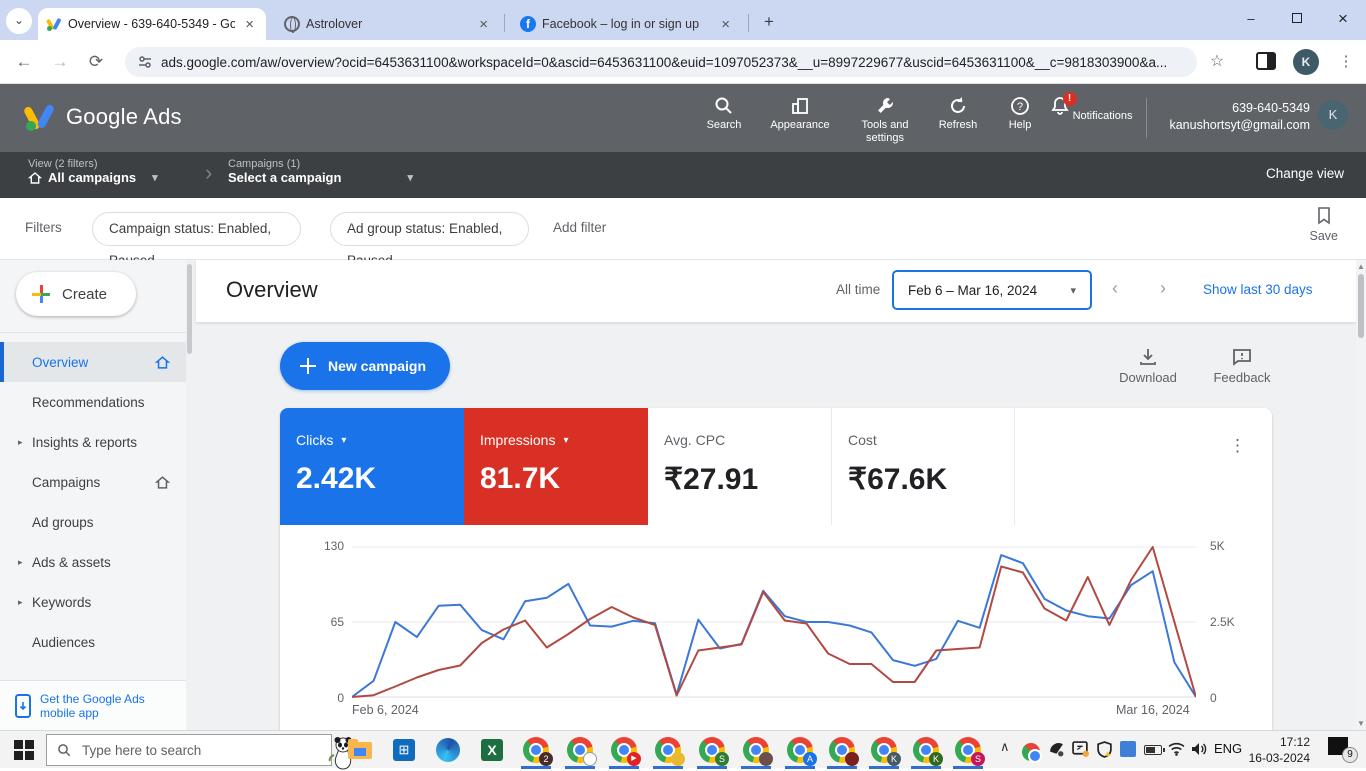 The image size is (1366, 771). What do you see at coordinates (1199, 750) in the screenshot?
I see `volume-icon` at bounding box center [1199, 750].